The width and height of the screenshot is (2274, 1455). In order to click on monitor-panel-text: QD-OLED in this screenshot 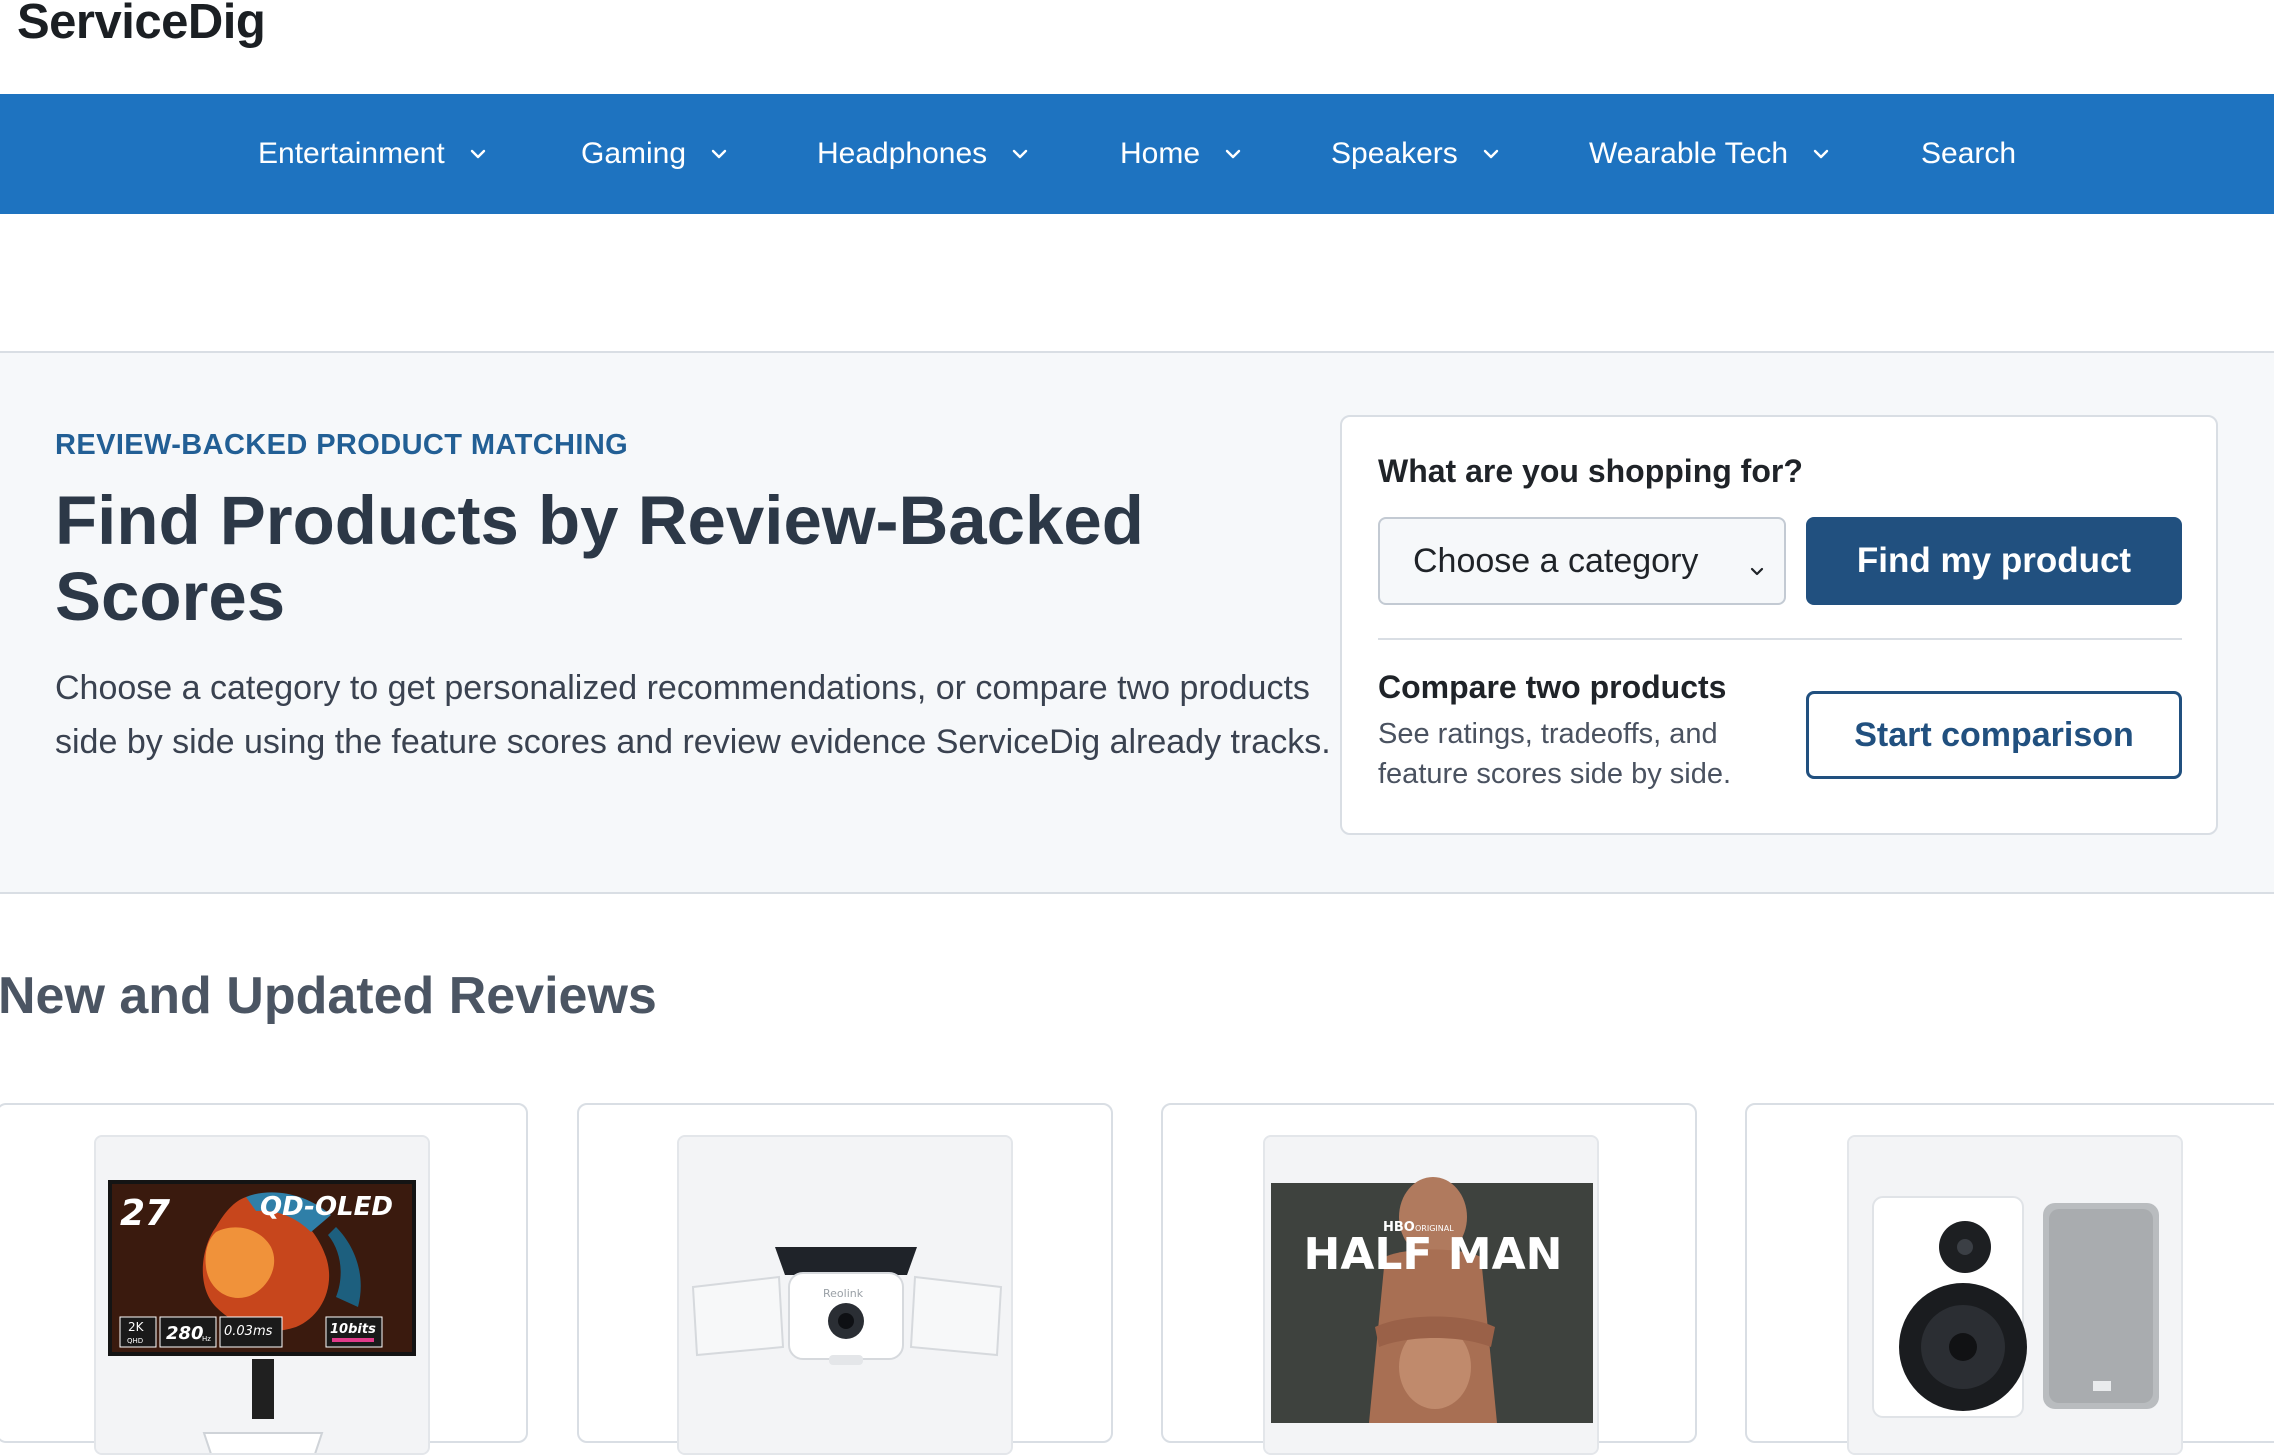, I will do `click(326, 1207)`.